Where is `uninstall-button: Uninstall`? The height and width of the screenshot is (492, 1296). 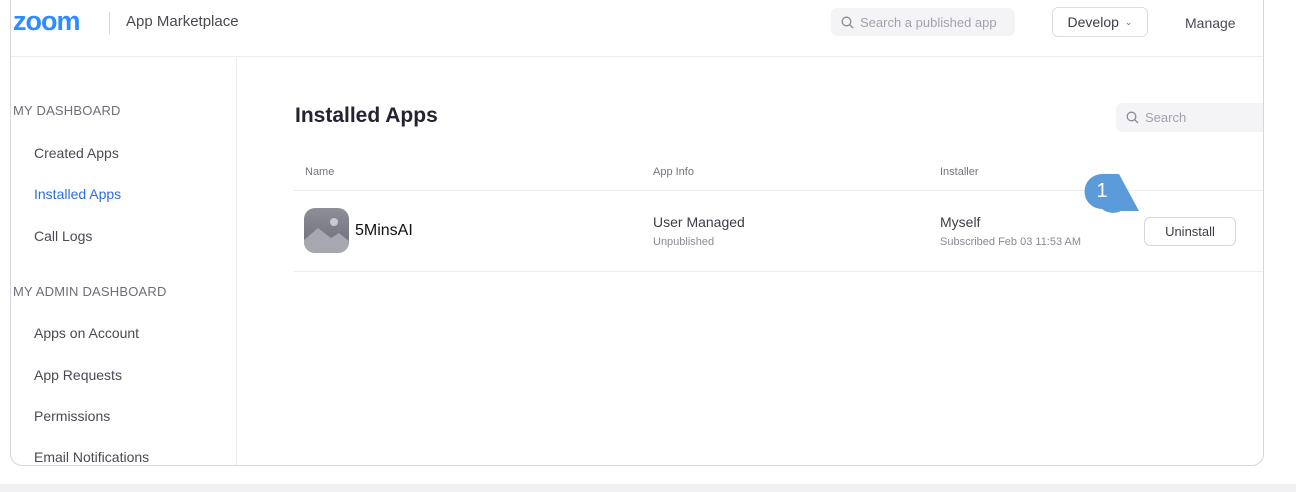
uninstall-button: Uninstall is located at coordinates (1190, 231).